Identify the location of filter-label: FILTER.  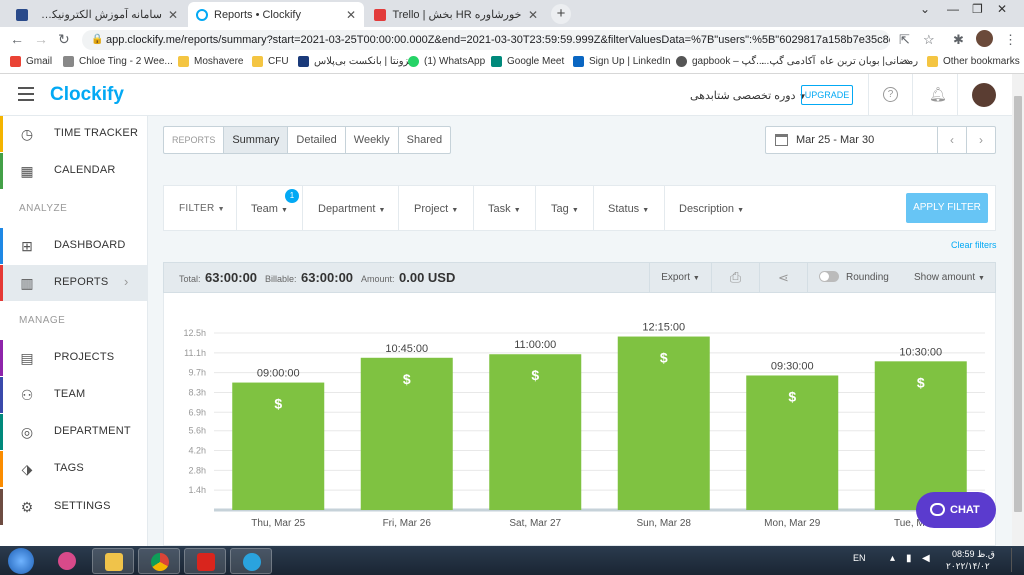
(197, 208).